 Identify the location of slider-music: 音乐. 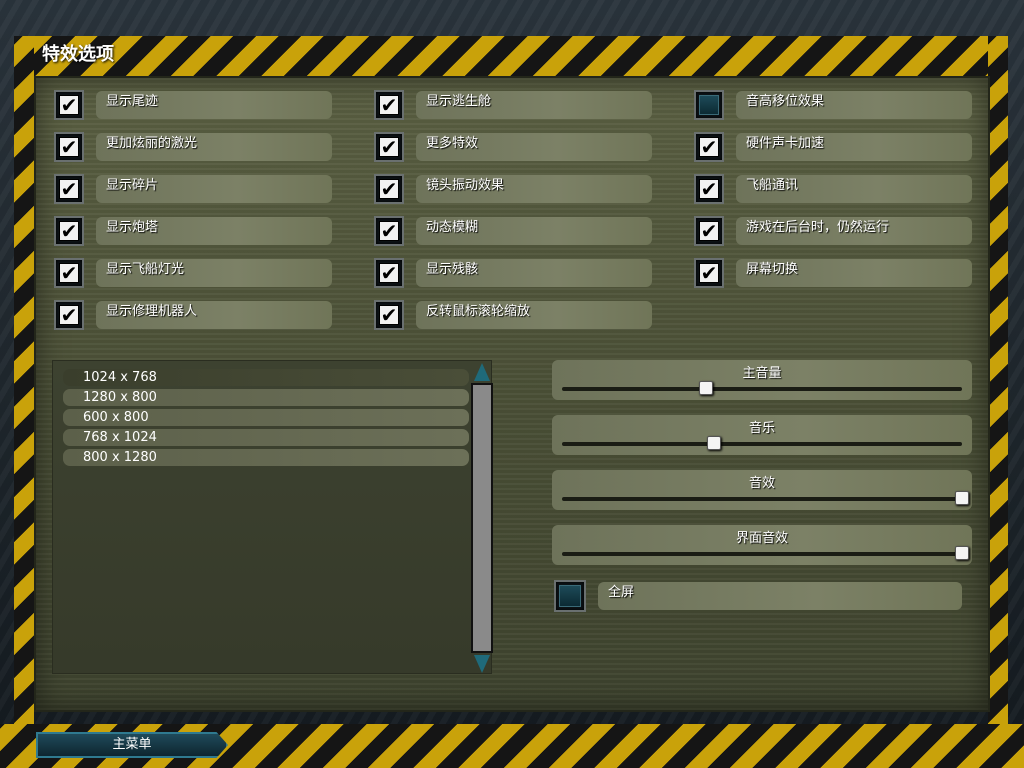
(762, 435).